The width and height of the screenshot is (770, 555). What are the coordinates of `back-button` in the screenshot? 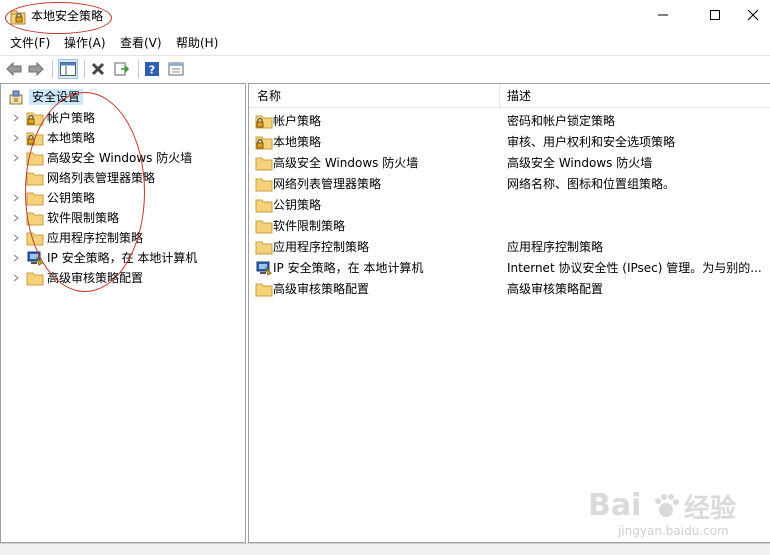 It's located at (14, 69).